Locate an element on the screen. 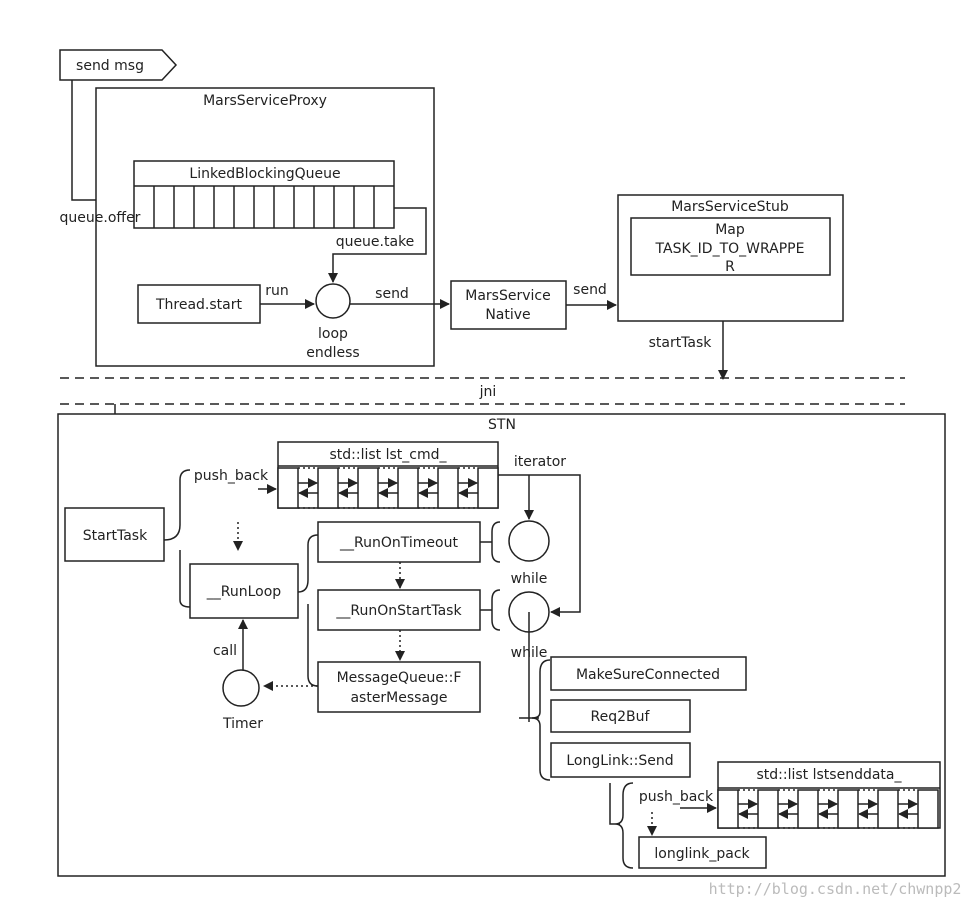 This screenshot has height=908, width=978. run-on-start-task-text: __RunOnStartTask is located at coordinates (398, 611).